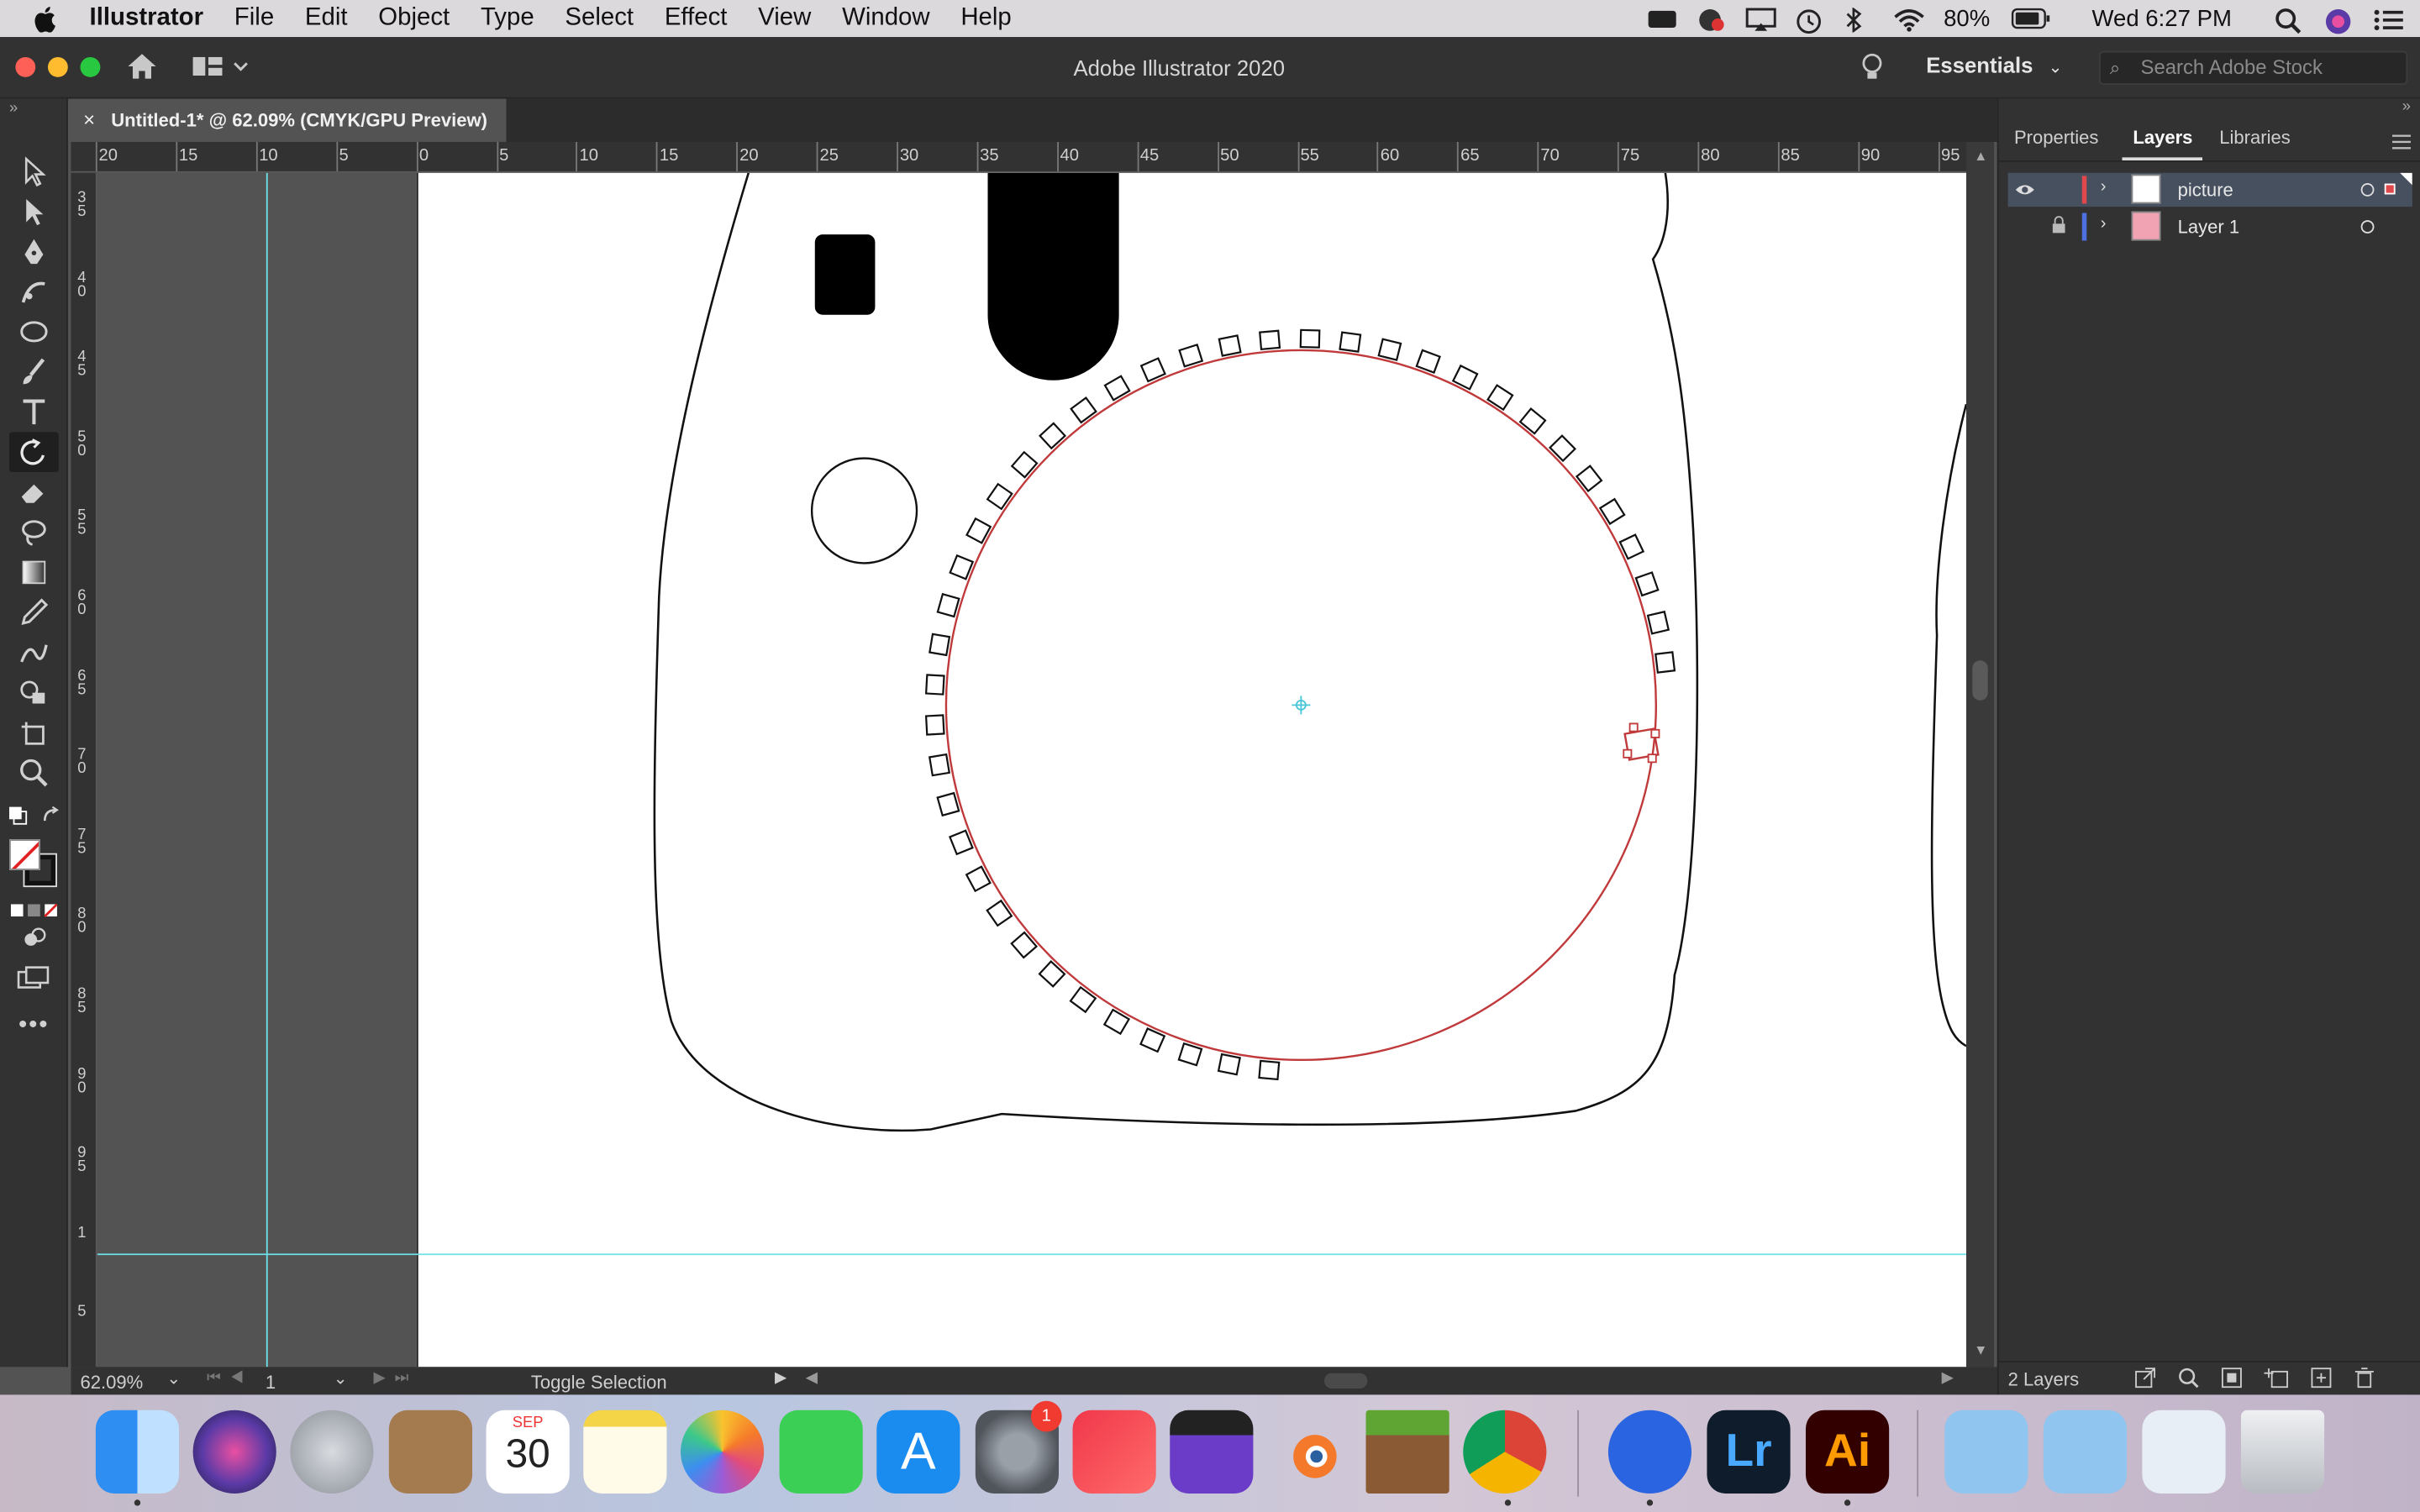  Describe the element at coordinates (34, 411) in the screenshot. I see `type-tool-icon` at that location.